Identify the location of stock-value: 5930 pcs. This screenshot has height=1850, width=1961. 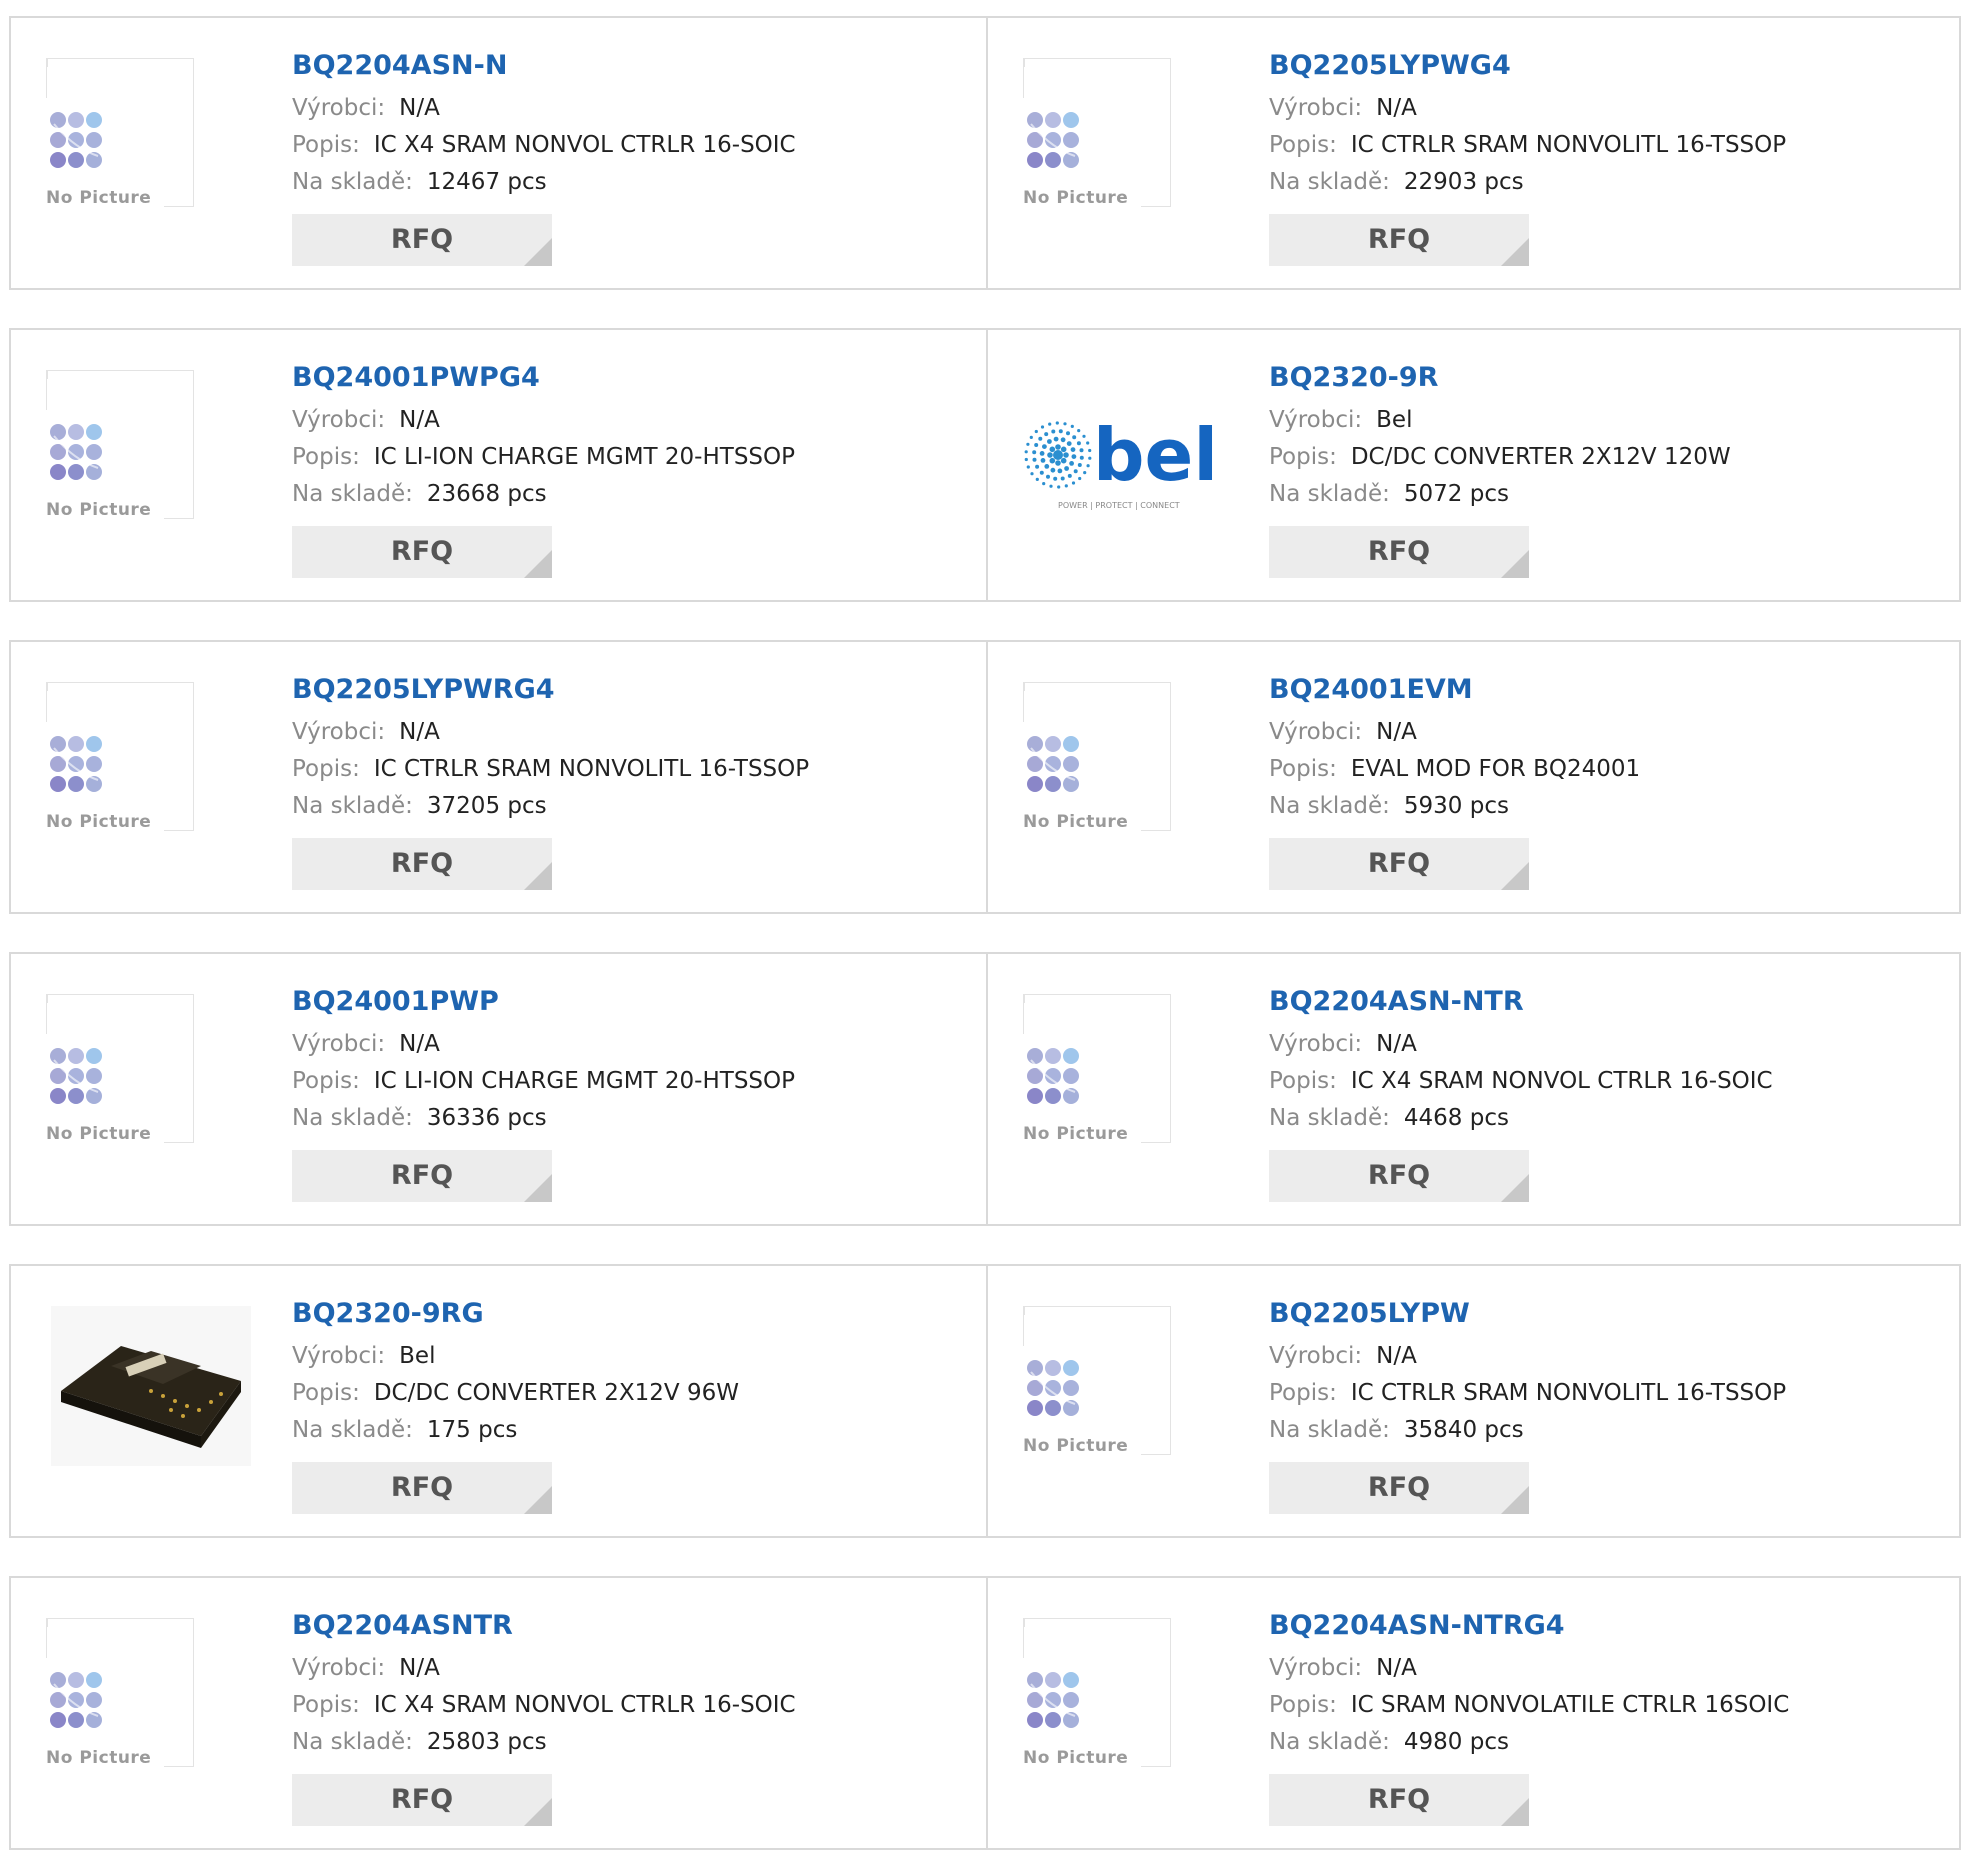
(1456, 806).